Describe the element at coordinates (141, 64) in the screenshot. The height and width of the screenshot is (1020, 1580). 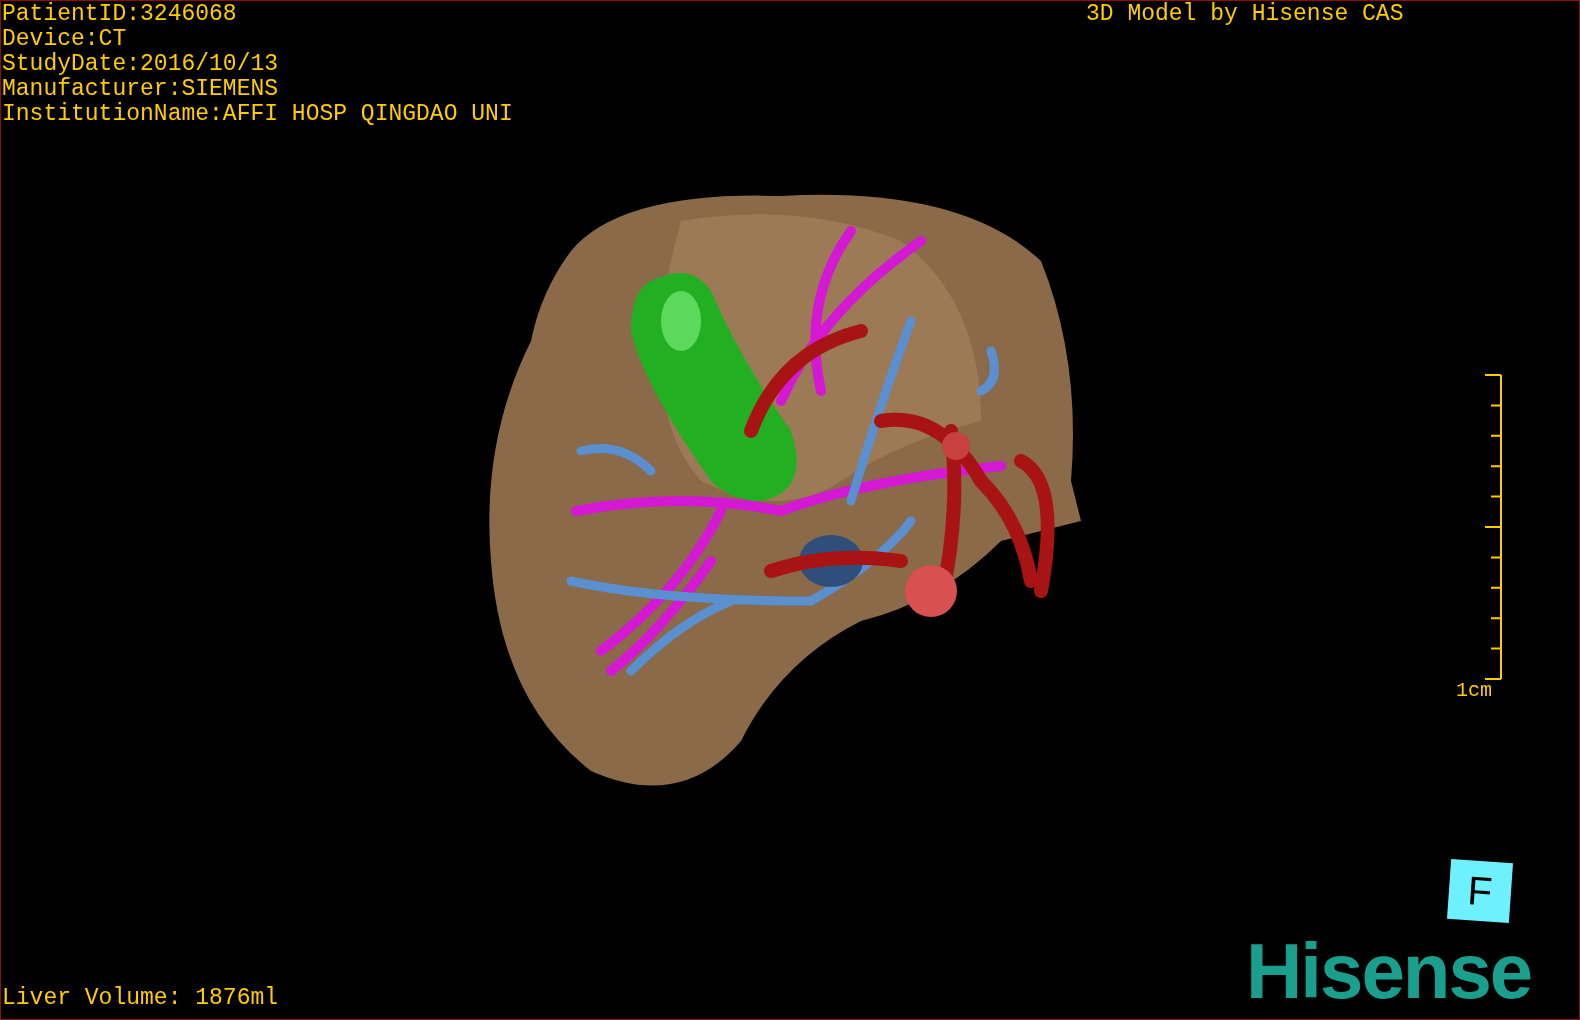
I see `info-text: StudyDate:2016/10/13` at that location.